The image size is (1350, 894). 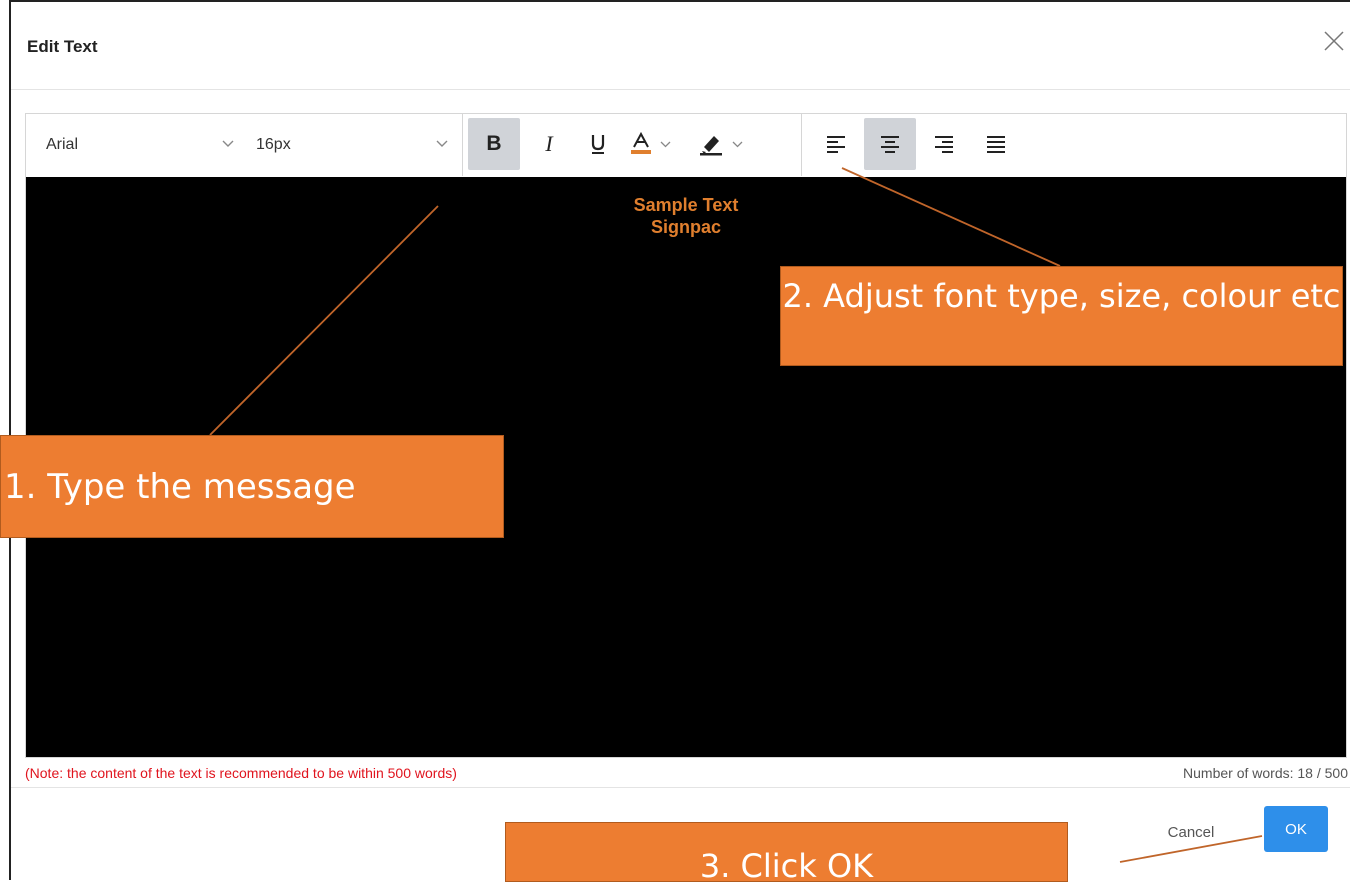 I want to click on bold-icon: B, so click(x=494, y=143).